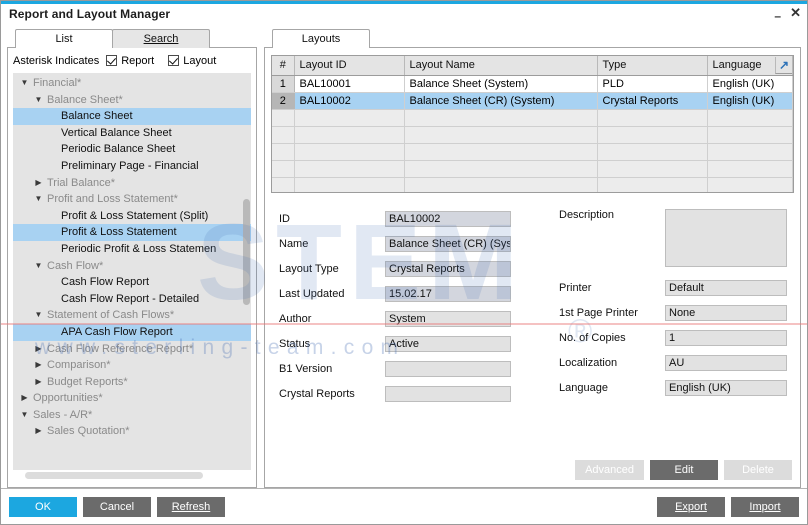 The image size is (808, 525). Describe the element at coordinates (132, 166) in the screenshot. I see `tree-item: Preliminary Page - Financial` at that location.